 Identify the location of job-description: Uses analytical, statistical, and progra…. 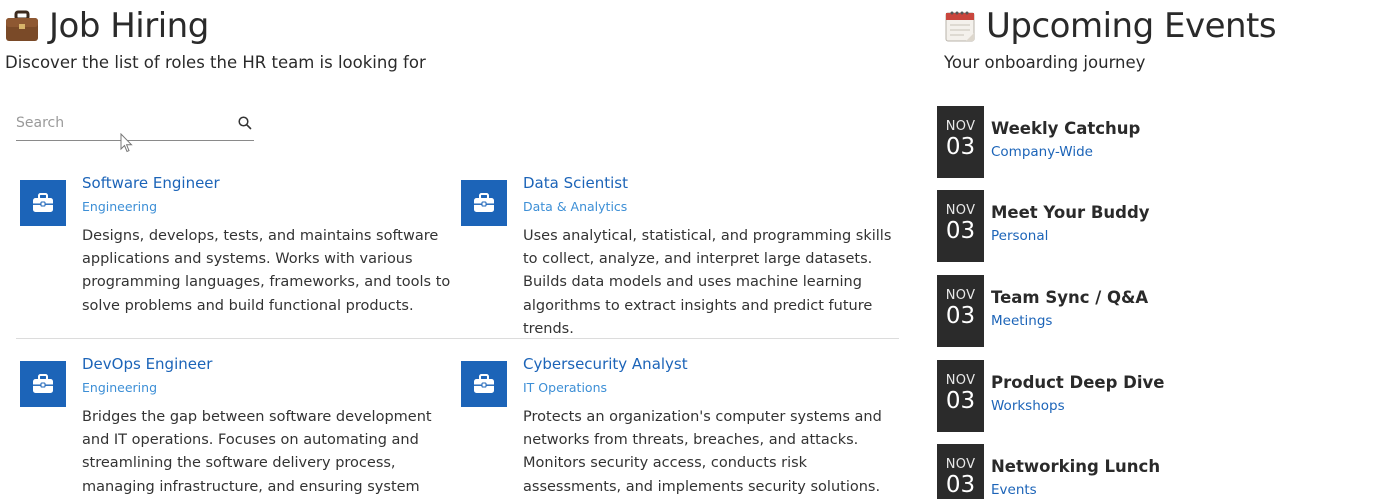
(707, 282).